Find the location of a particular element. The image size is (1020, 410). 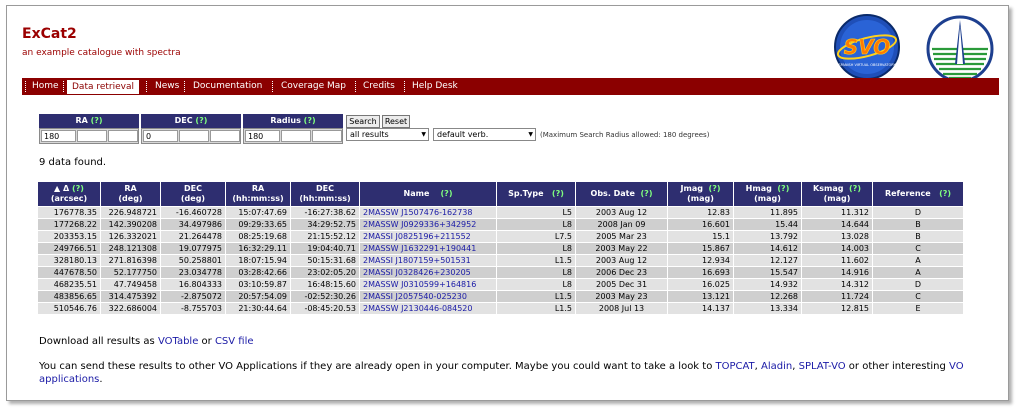

col-header-distance: ▲ Δ (?) (arcsec) is located at coordinates (69, 194).